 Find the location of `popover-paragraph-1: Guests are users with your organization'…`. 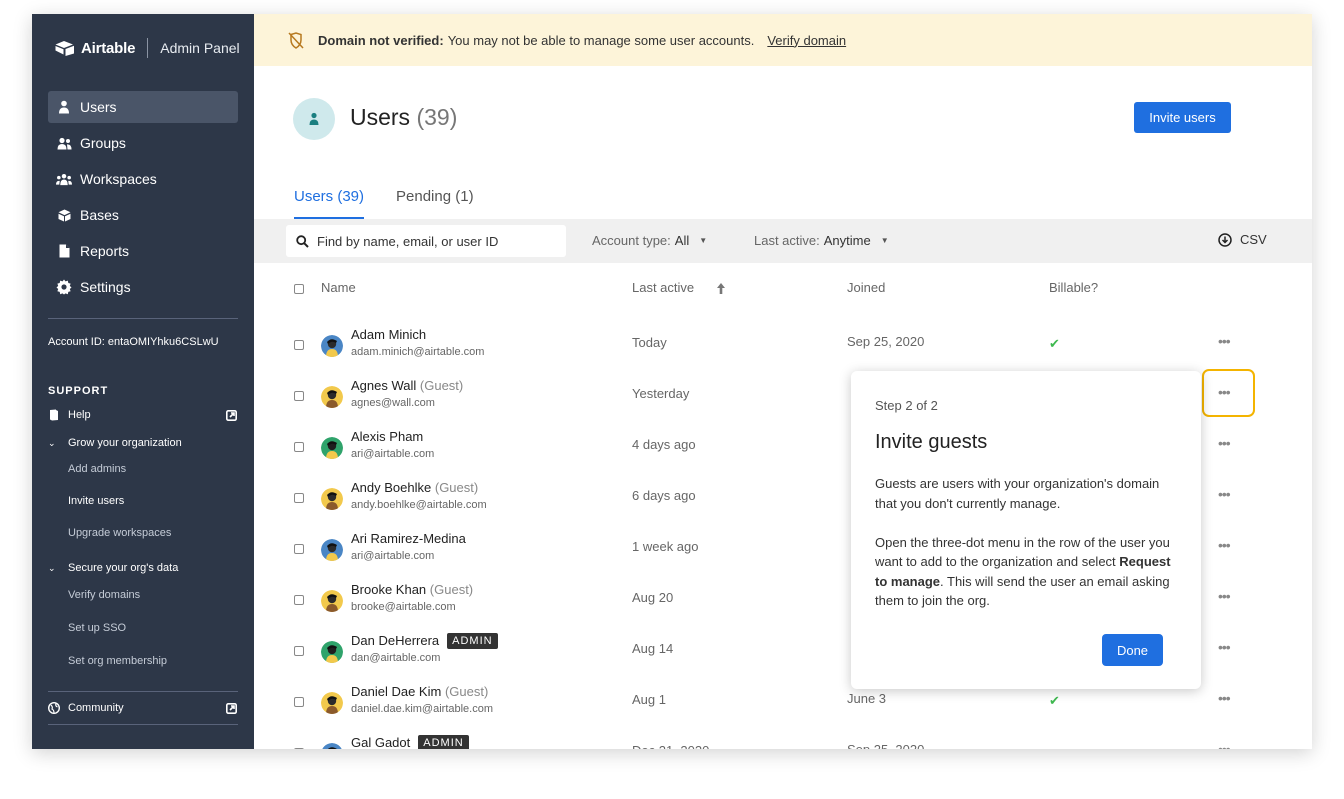

popover-paragraph-1: Guests are users with your organization'… is located at coordinates (1017, 493).